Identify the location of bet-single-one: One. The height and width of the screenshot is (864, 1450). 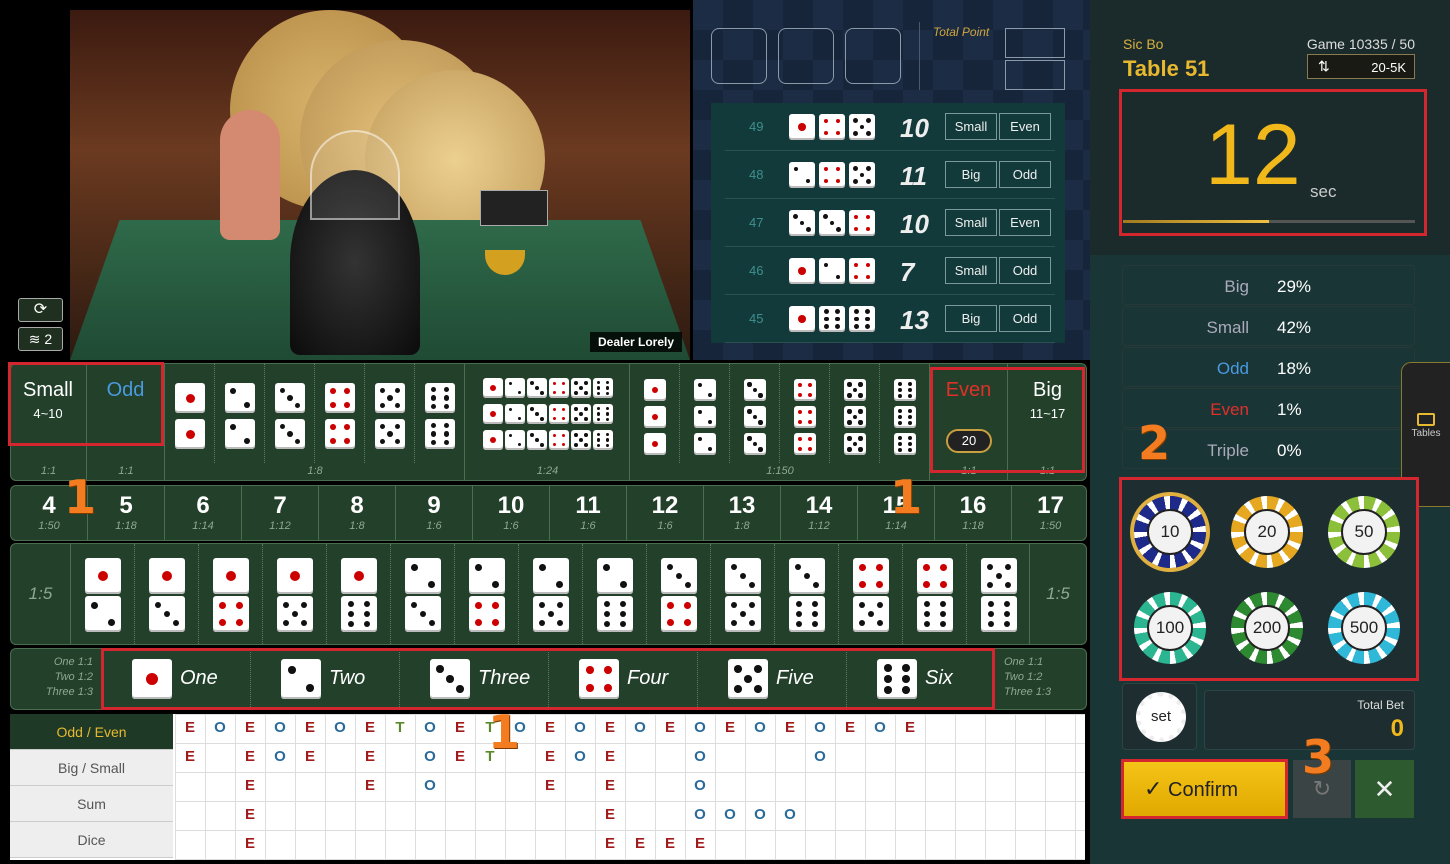
(176, 679).